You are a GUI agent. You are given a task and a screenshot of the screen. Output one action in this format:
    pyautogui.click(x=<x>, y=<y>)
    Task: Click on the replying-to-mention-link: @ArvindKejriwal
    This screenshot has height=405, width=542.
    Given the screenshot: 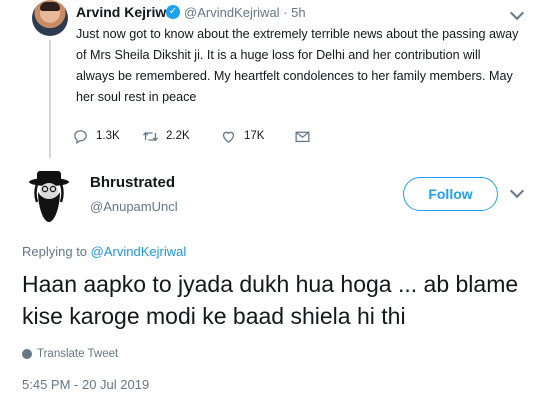 What is the action you would take?
    pyautogui.click(x=139, y=251)
    